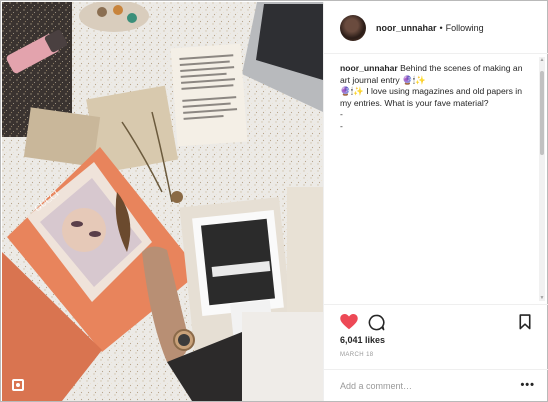  I want to click on more-options-button: •••, so click(527, 385).